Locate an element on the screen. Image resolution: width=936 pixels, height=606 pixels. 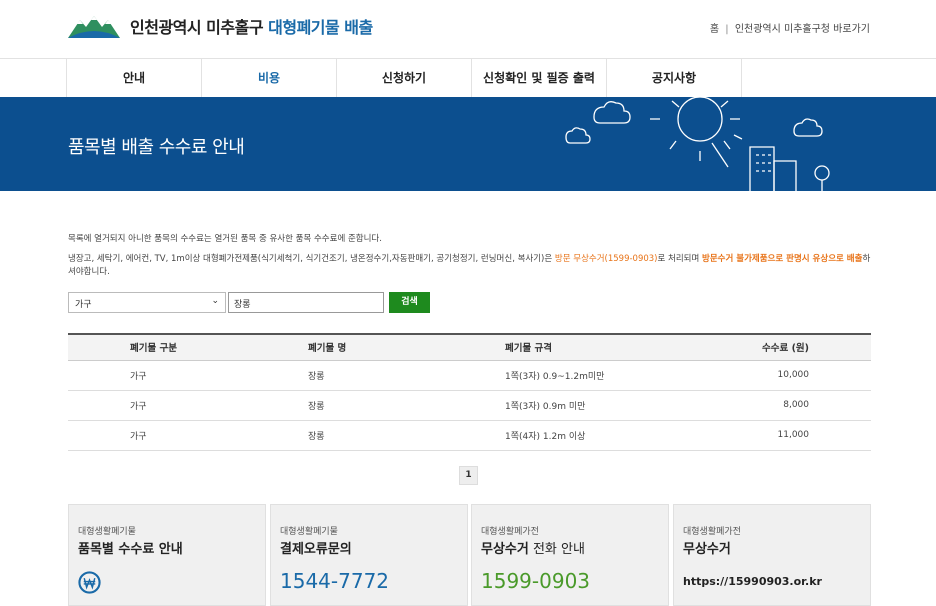
table-header-row: 폐기물 구분 폐기물 명 폐기물 규격 수수료 (원) is located at coordinates (469, 347).